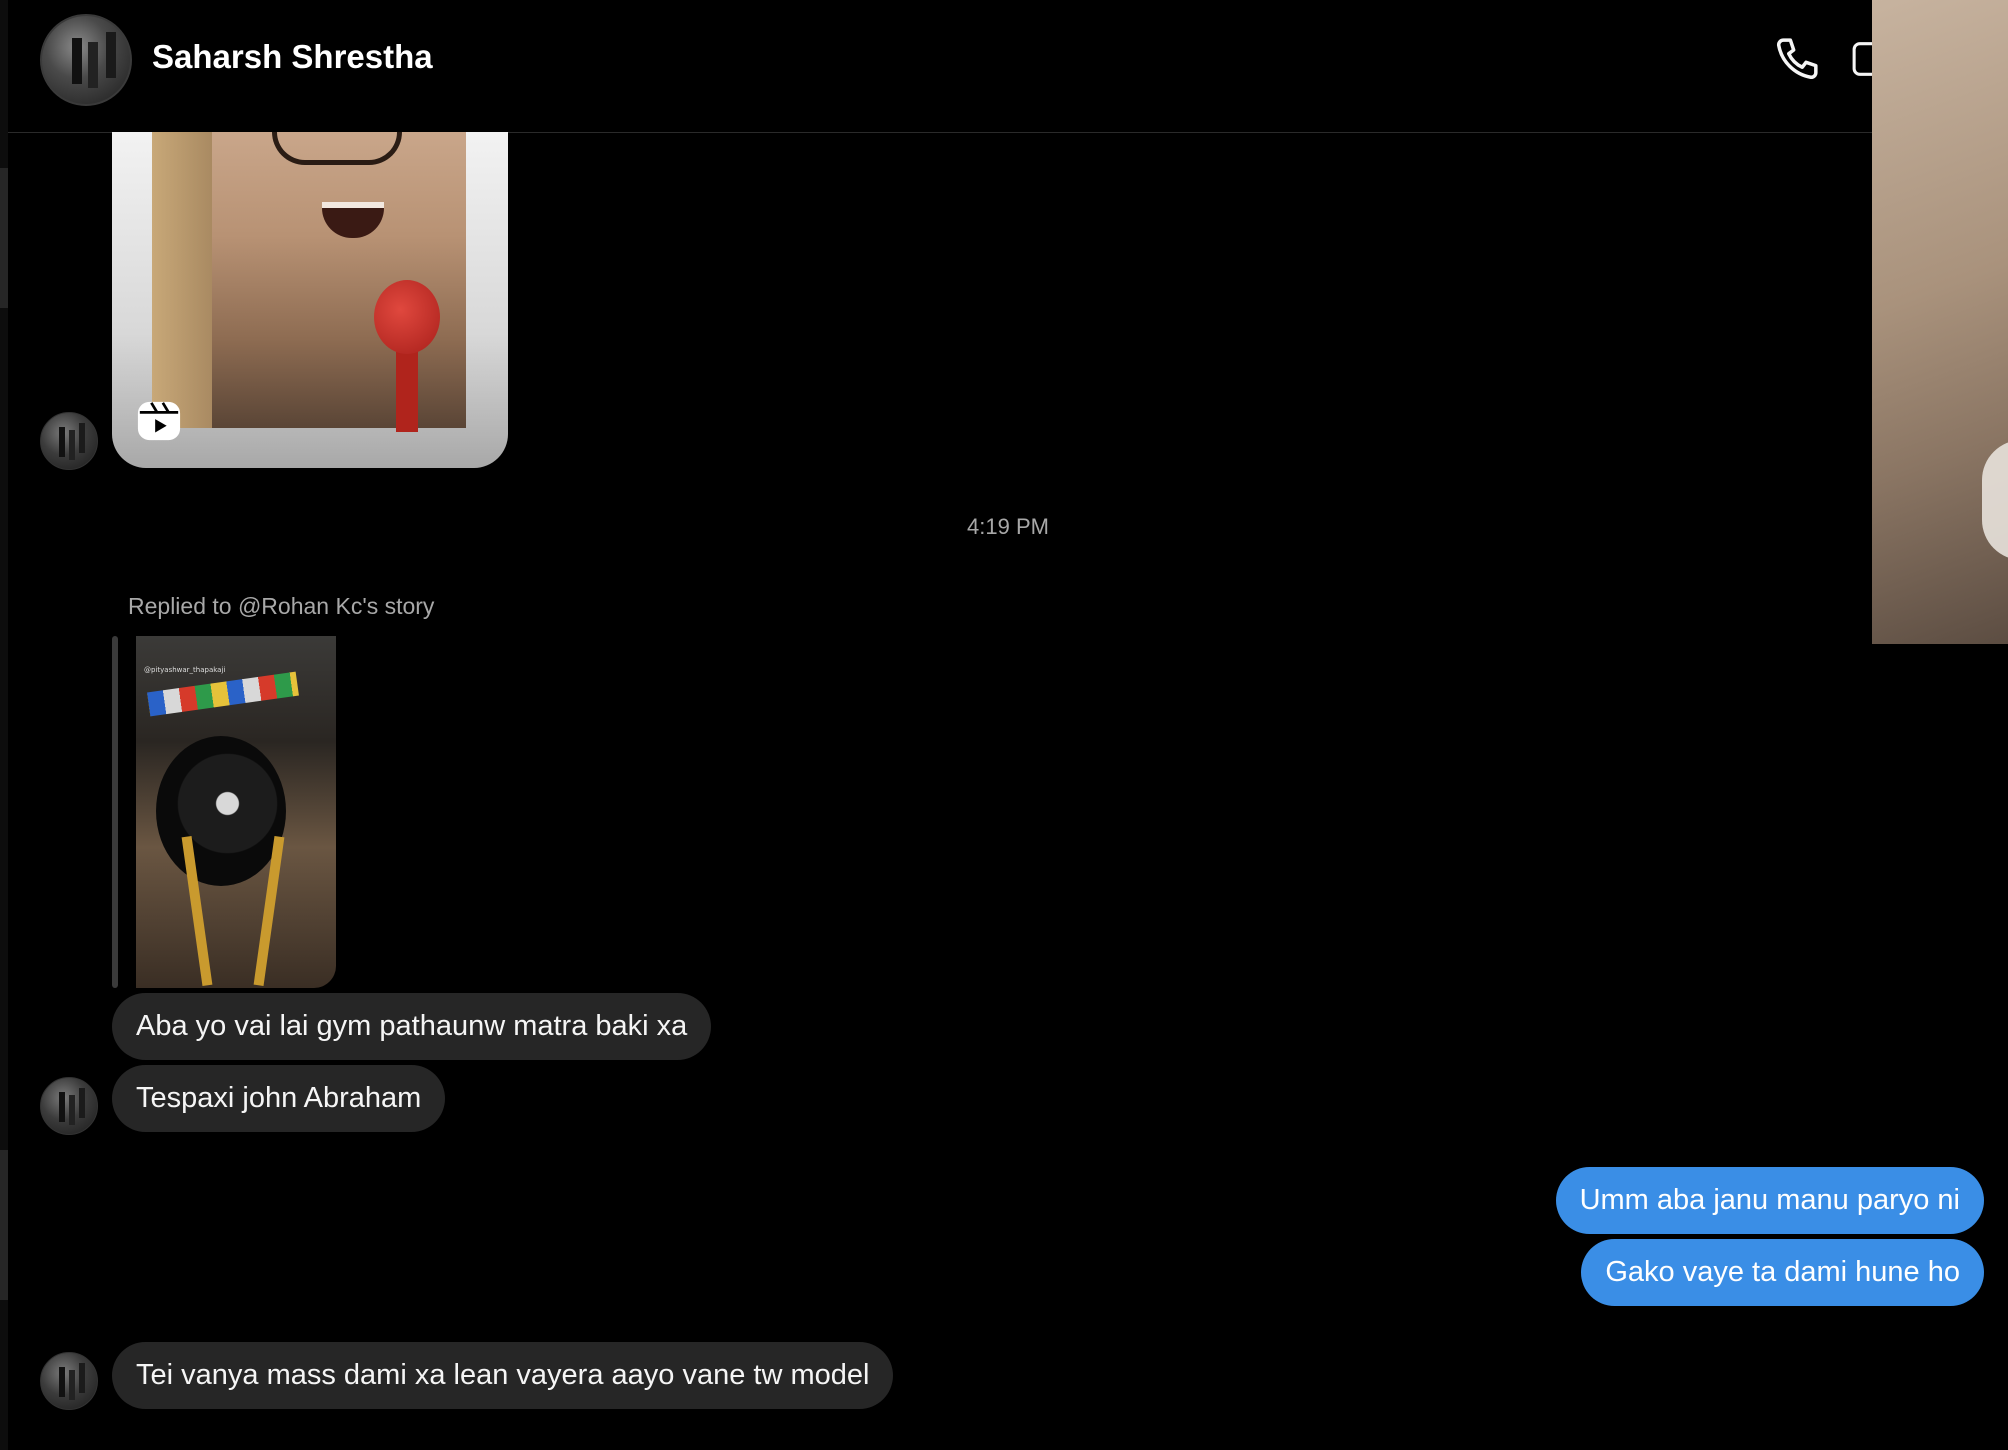 This screenshot has height=1450, width=2008. Describe the element at coordinates (185, 670) in the screenshot. I see `story-thumbnail-tag: @pityashwar_thapakaji` at that location.